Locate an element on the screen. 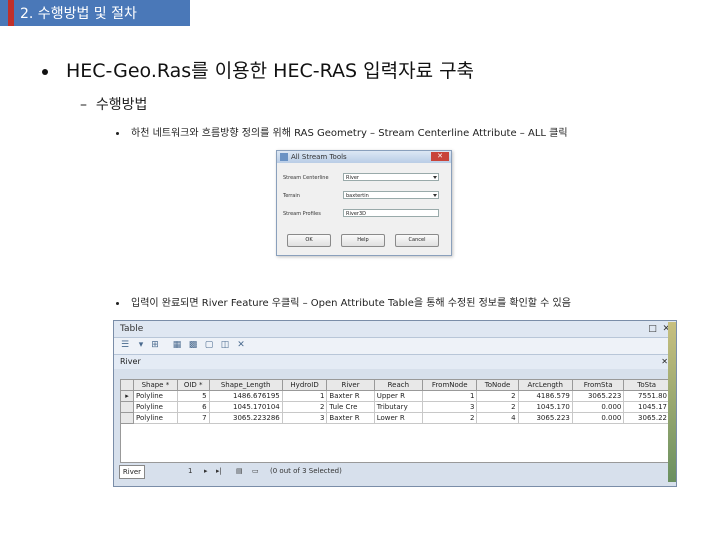 This screenshot has height=540, width=720. column-header: FromNode is located at coordinates (449, 385).